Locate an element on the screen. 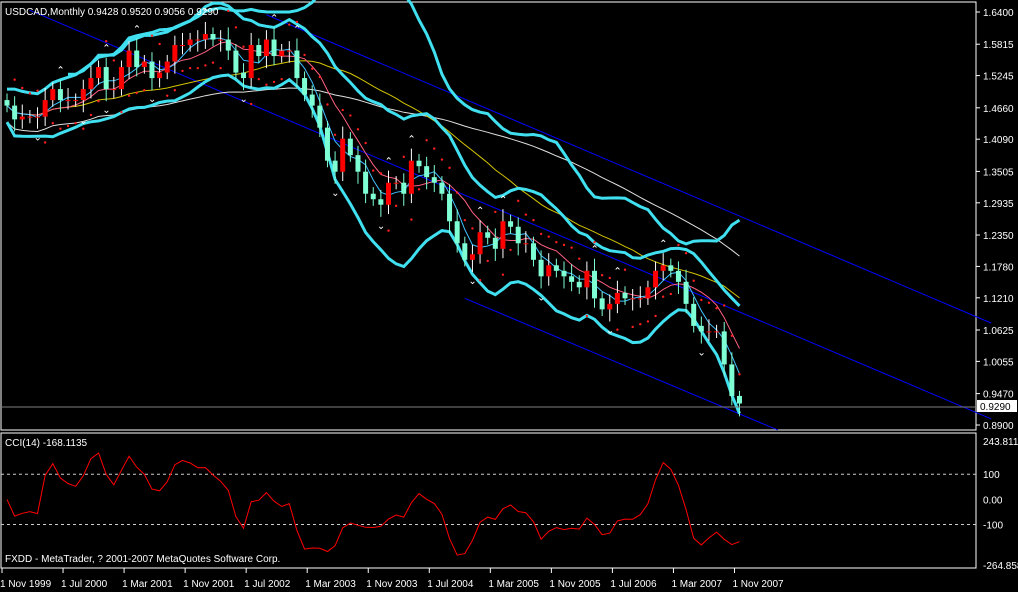 The height and width of the screenshot is (592, 1018). y-tick-label: 1.5245 is located at coordinates (998, 77).